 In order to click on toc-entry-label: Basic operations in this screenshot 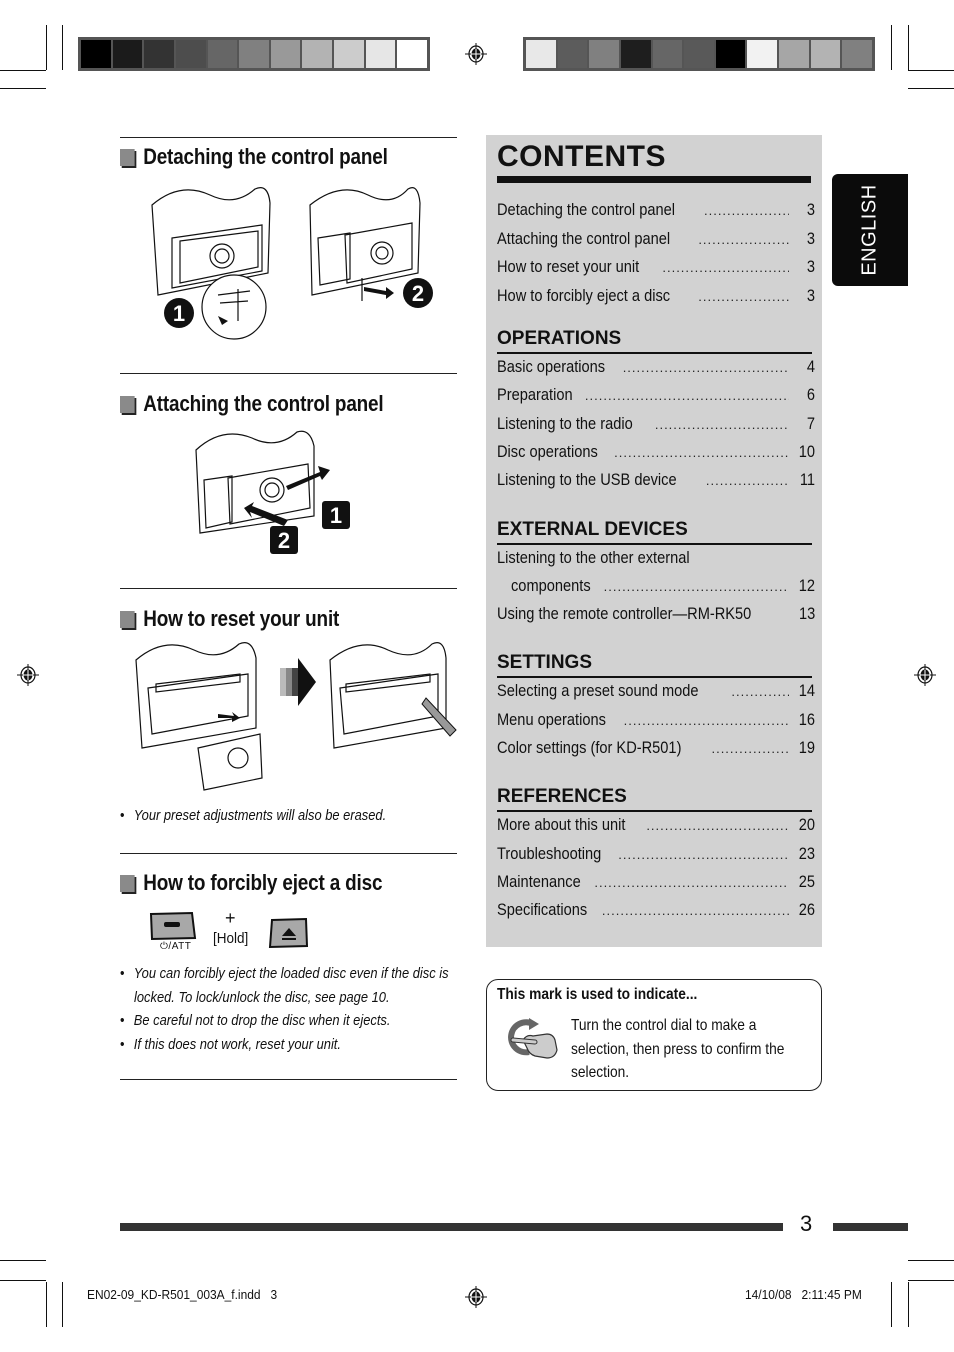, I will do `click(551, 366)`.